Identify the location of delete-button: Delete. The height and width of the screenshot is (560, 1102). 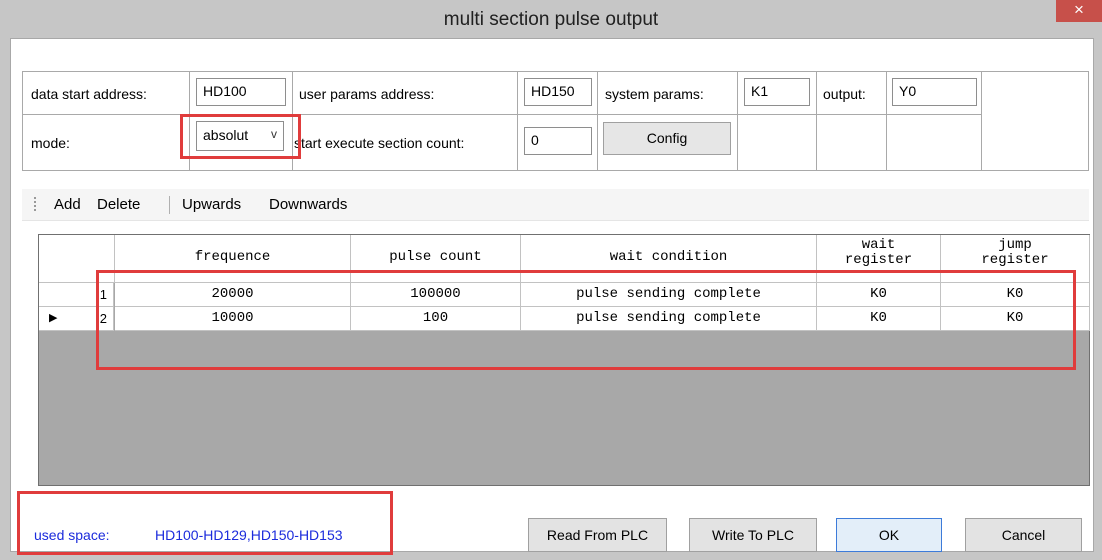
(118, 204).